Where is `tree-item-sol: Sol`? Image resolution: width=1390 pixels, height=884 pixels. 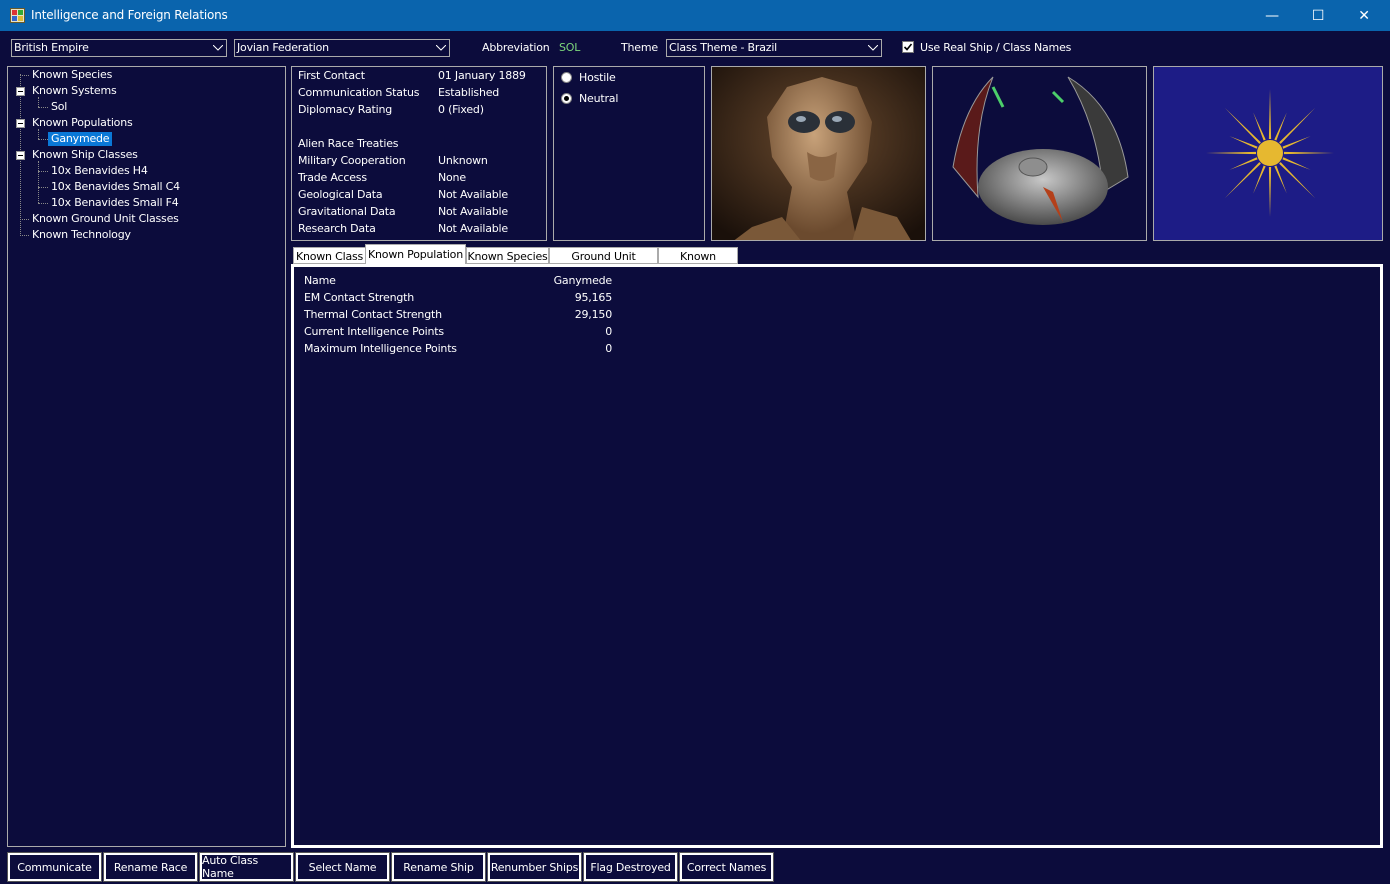
tree-item-sol: Sol is located at coordinates (59, 107).